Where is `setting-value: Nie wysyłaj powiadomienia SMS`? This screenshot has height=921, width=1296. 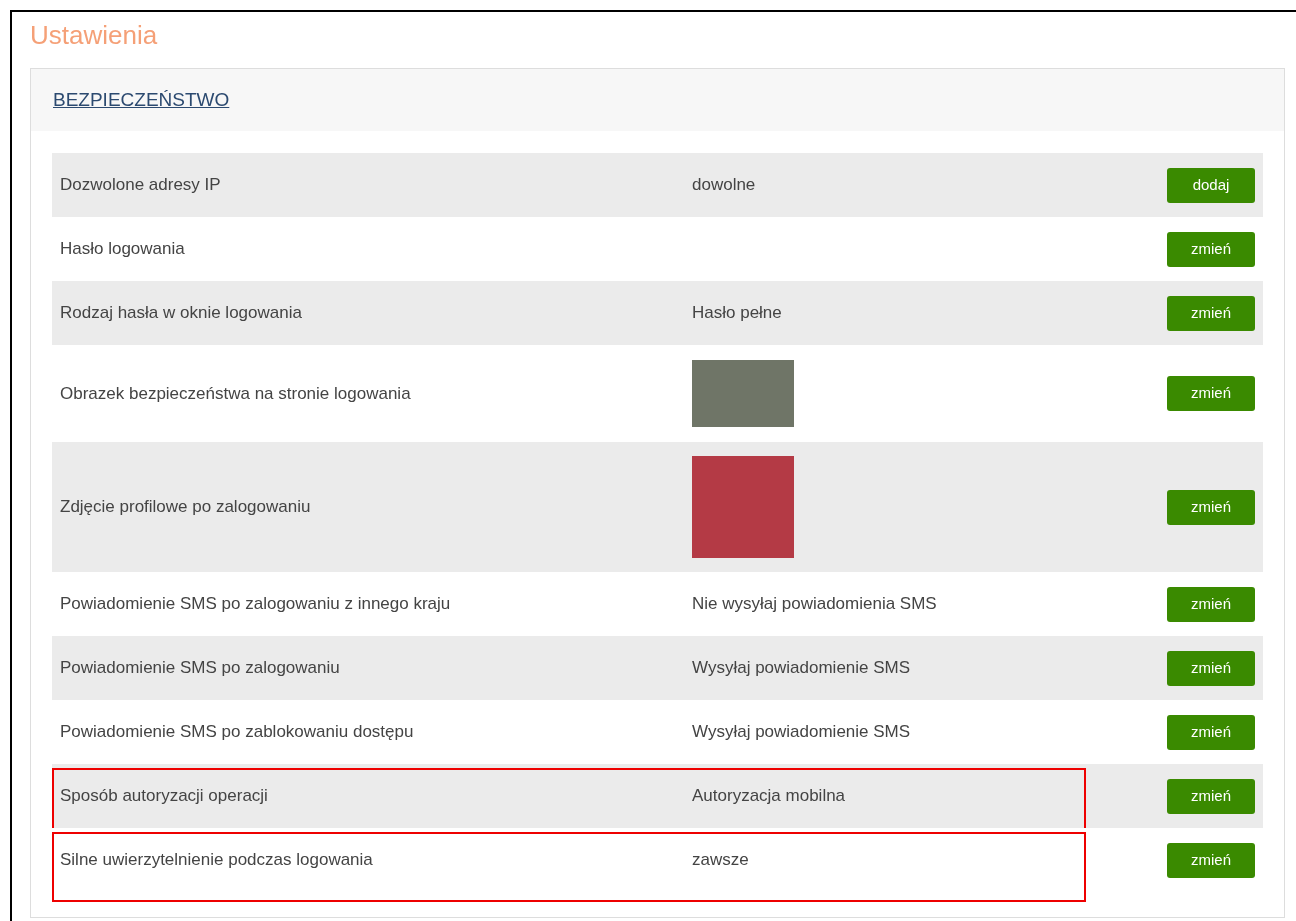 setting-value: Nie wysyłaj powiadomienia SMS is located at coordinates (814, 604).